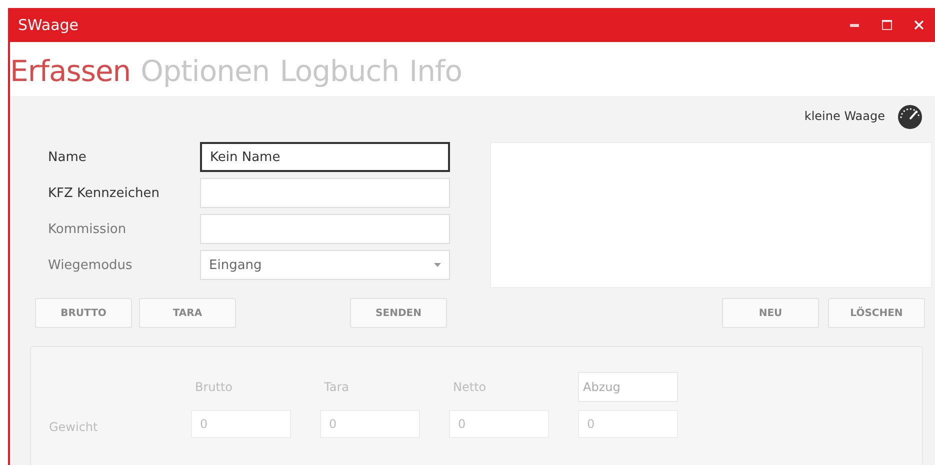 The image size is (935, 465). What do you see at coordinates (919, 25) in the screenshot?
I see `close-icon` at bounding box center [919, 25].